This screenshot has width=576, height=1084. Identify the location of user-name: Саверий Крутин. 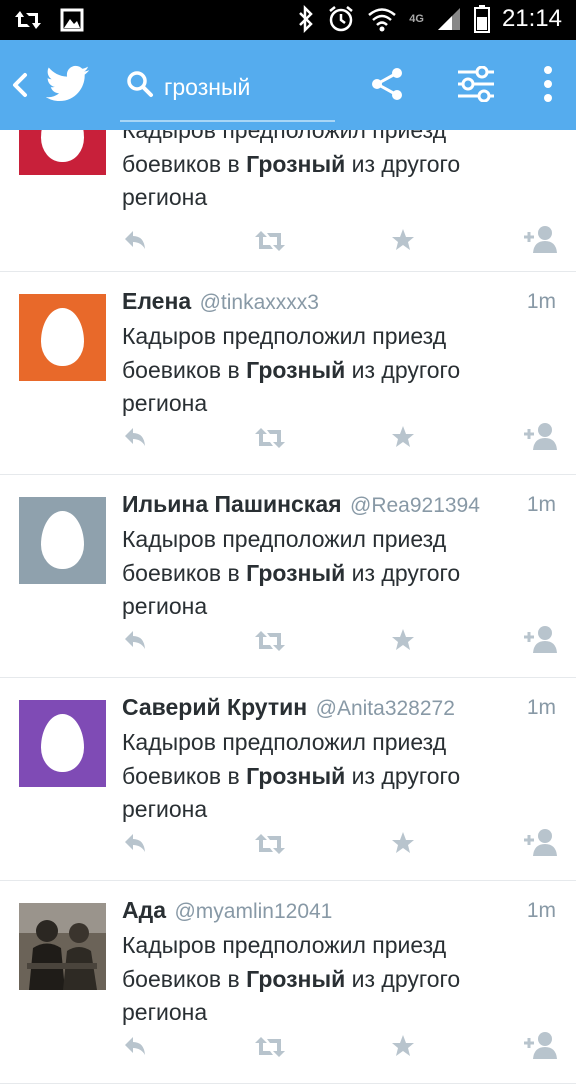
(214, 707).